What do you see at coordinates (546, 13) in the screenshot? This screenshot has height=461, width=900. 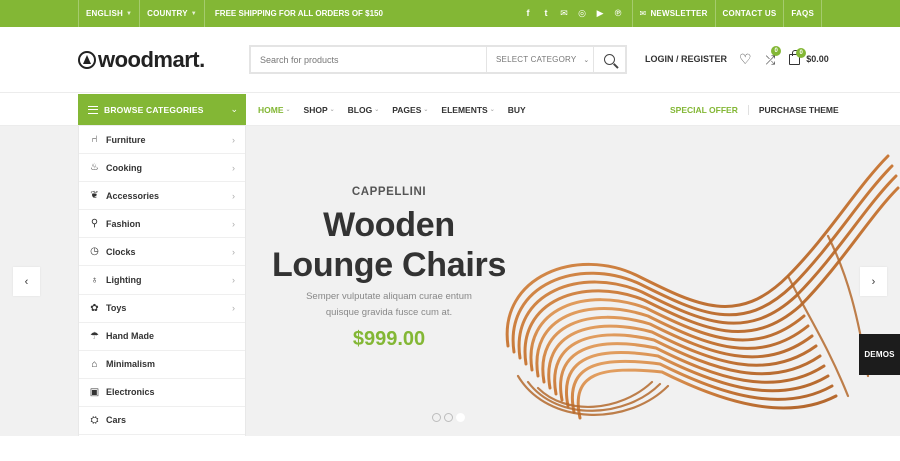 I see `twitter-icon: t` at bounding box center [546, 13].